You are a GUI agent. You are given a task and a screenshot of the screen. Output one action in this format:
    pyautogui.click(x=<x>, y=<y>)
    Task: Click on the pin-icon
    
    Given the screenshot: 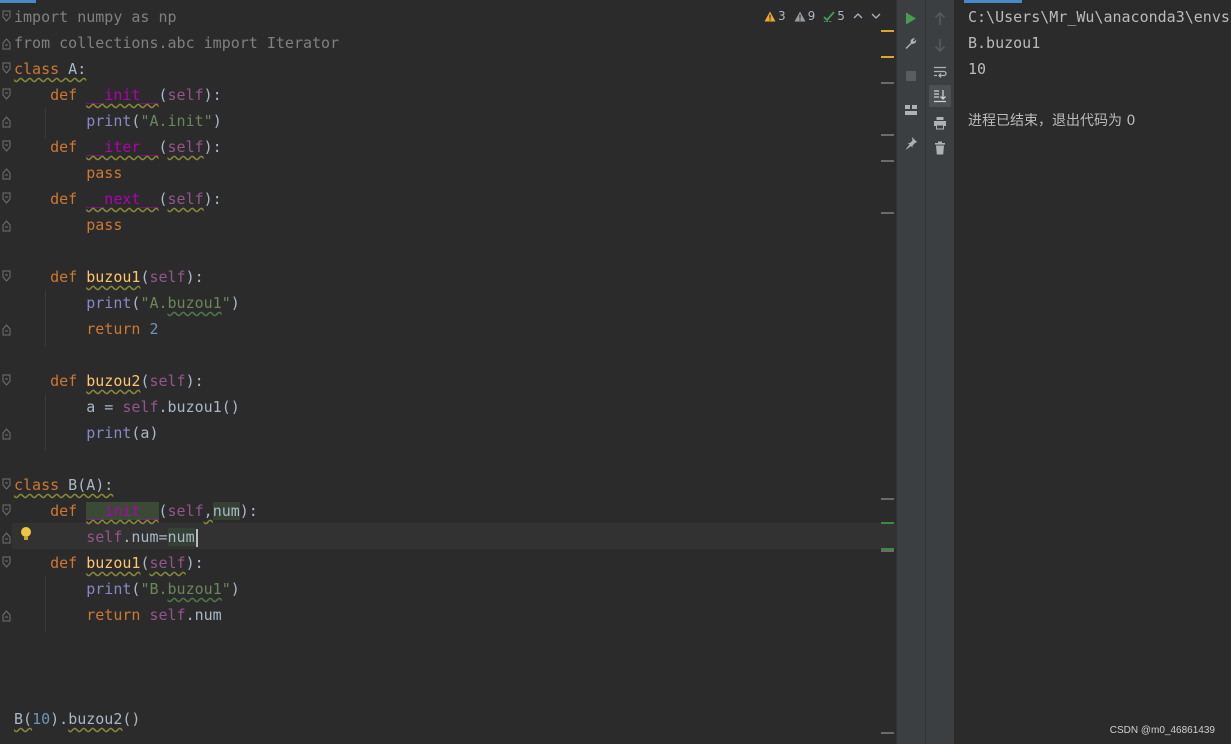 What is the action you would take?
    pyautogui.click(x=911, y=143)
    